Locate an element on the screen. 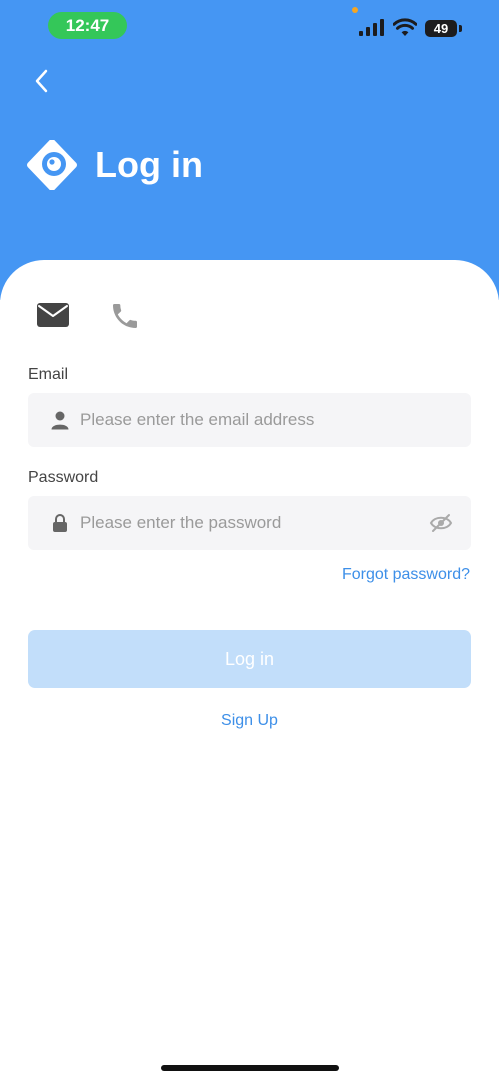 The image size is (499, 1080). privacy-indicator-dot is located at coordinates (355, 10).